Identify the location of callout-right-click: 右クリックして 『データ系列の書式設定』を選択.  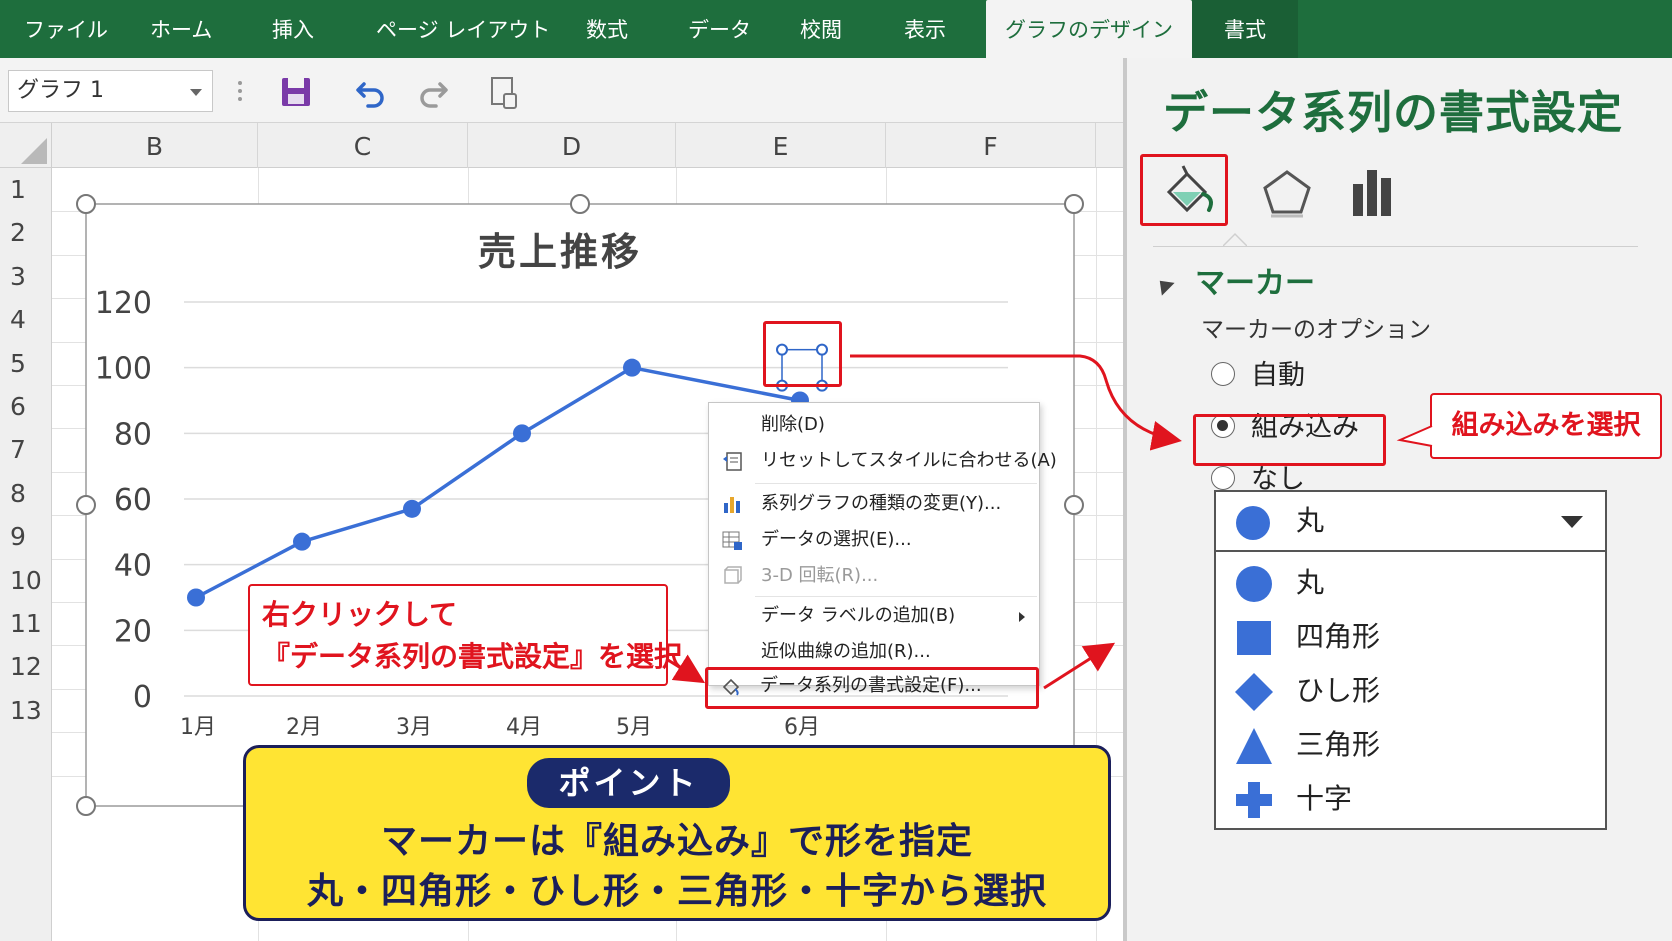
(465, 635).